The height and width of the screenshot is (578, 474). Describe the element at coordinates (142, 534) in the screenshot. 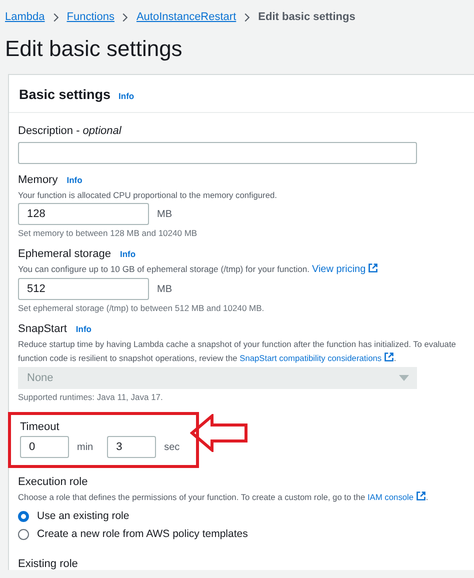

I see `option-label: Create a new role from AWS policy templates` at that location.